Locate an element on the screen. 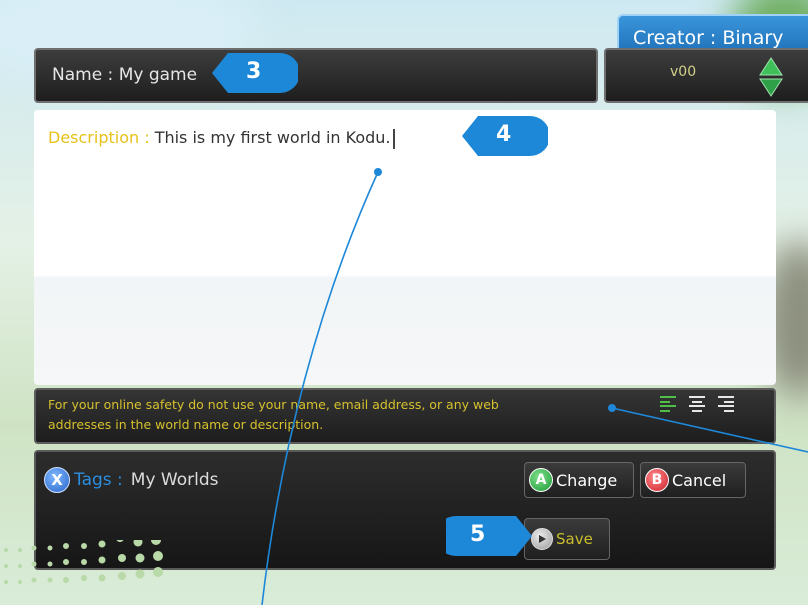 This screenshot has height=605, width=808. description-text: This is my first world in Kodu. is located at coordinates (272, 137).